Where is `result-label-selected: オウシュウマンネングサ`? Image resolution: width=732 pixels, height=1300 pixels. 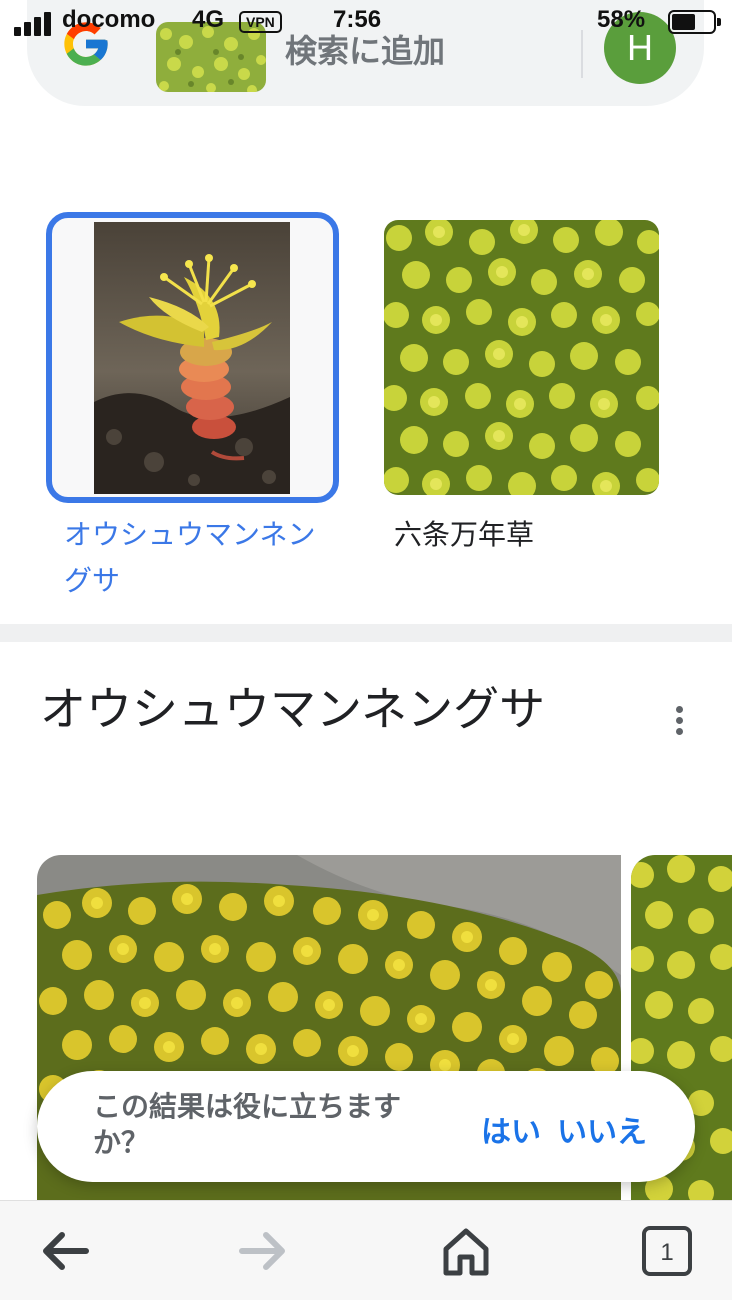 result-label-selected: オウシュウマンネングサ is located at coordinates (194, 558).